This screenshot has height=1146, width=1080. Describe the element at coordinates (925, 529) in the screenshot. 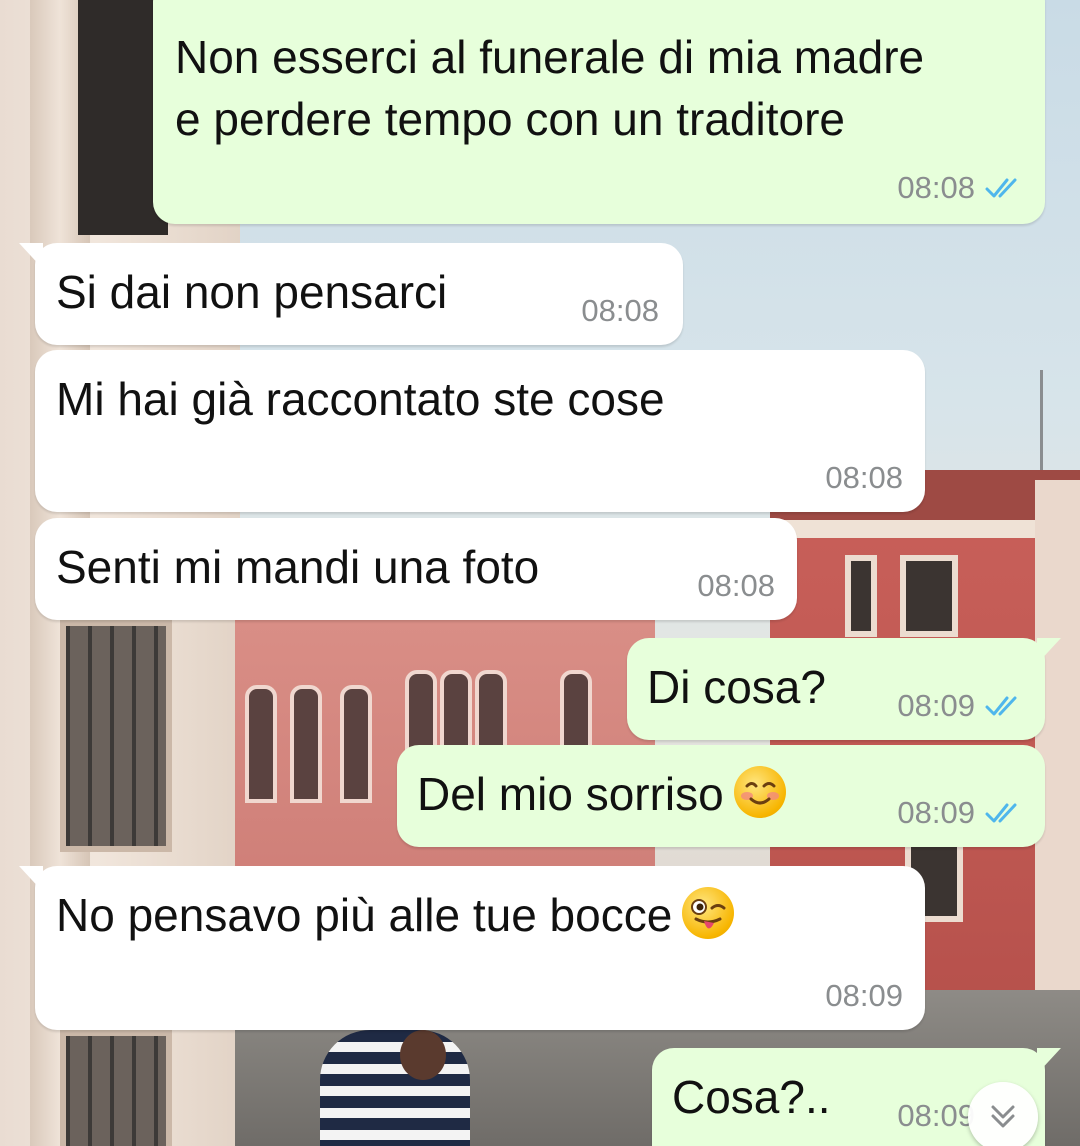

I see `wallpaper-cornice` at that location.